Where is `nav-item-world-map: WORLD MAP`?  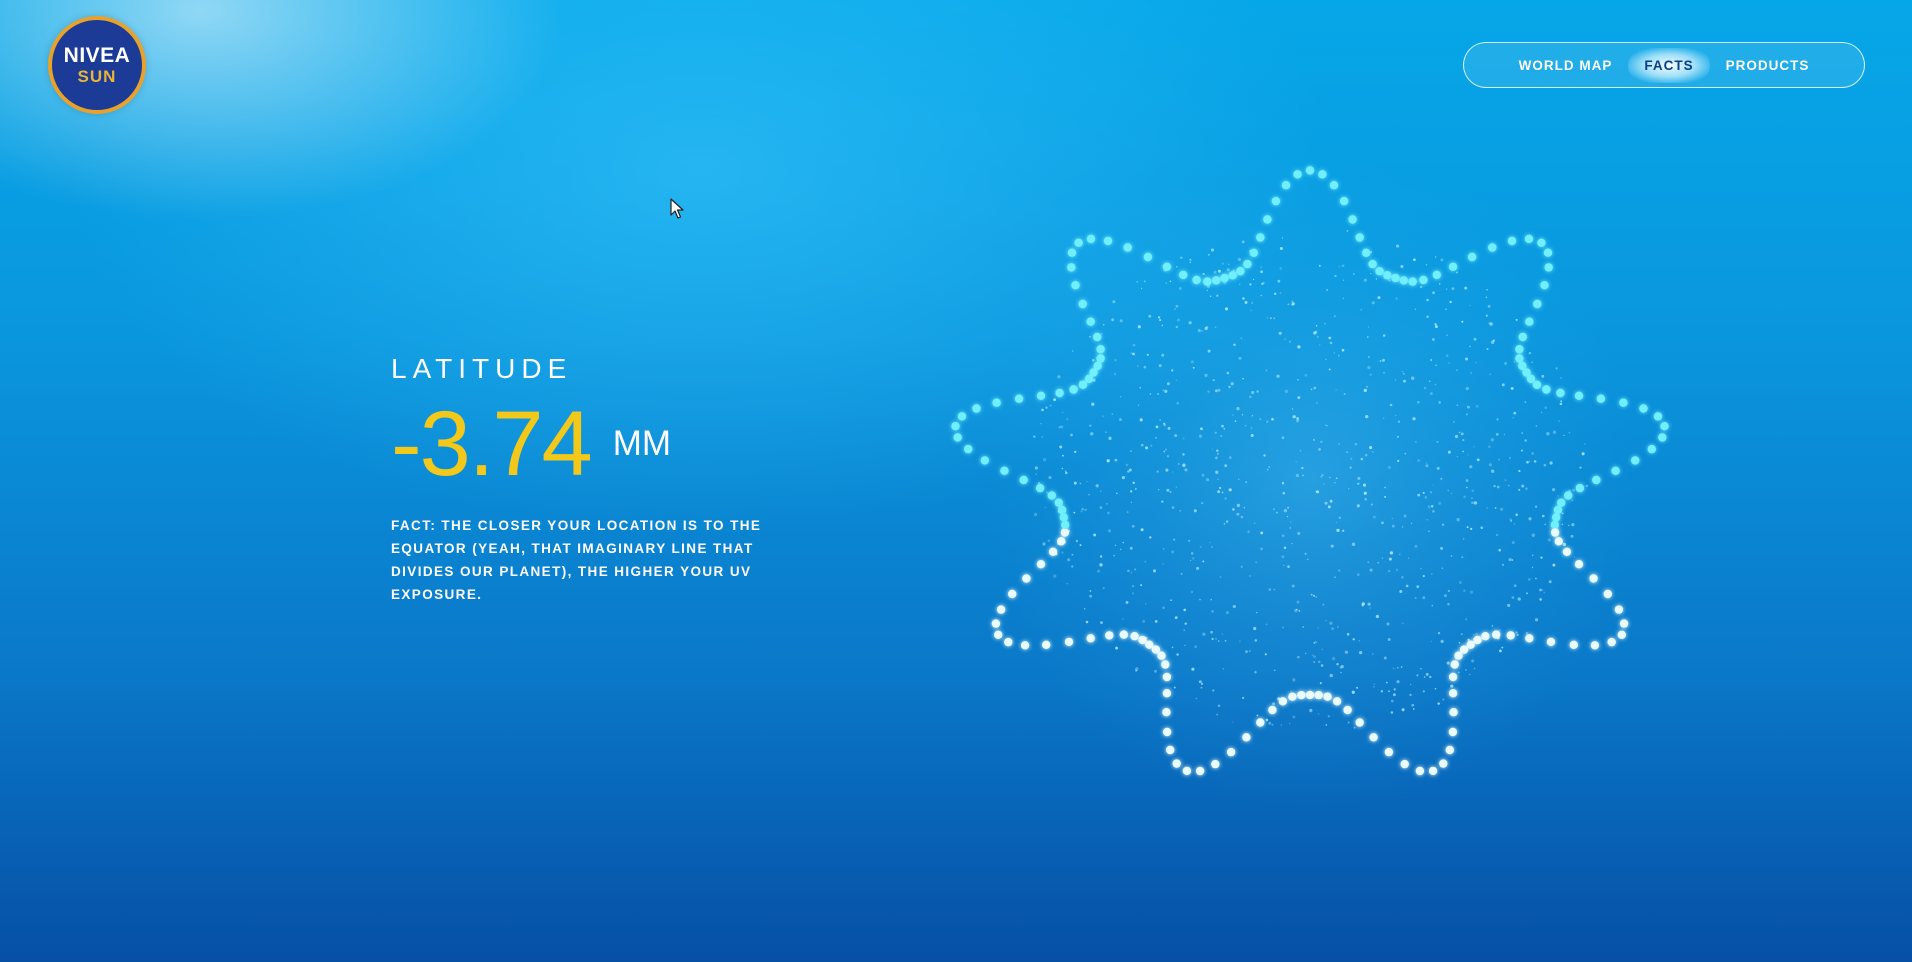 nav-item-world-map: WORLD MAP is located at coordinates (1566, 65).